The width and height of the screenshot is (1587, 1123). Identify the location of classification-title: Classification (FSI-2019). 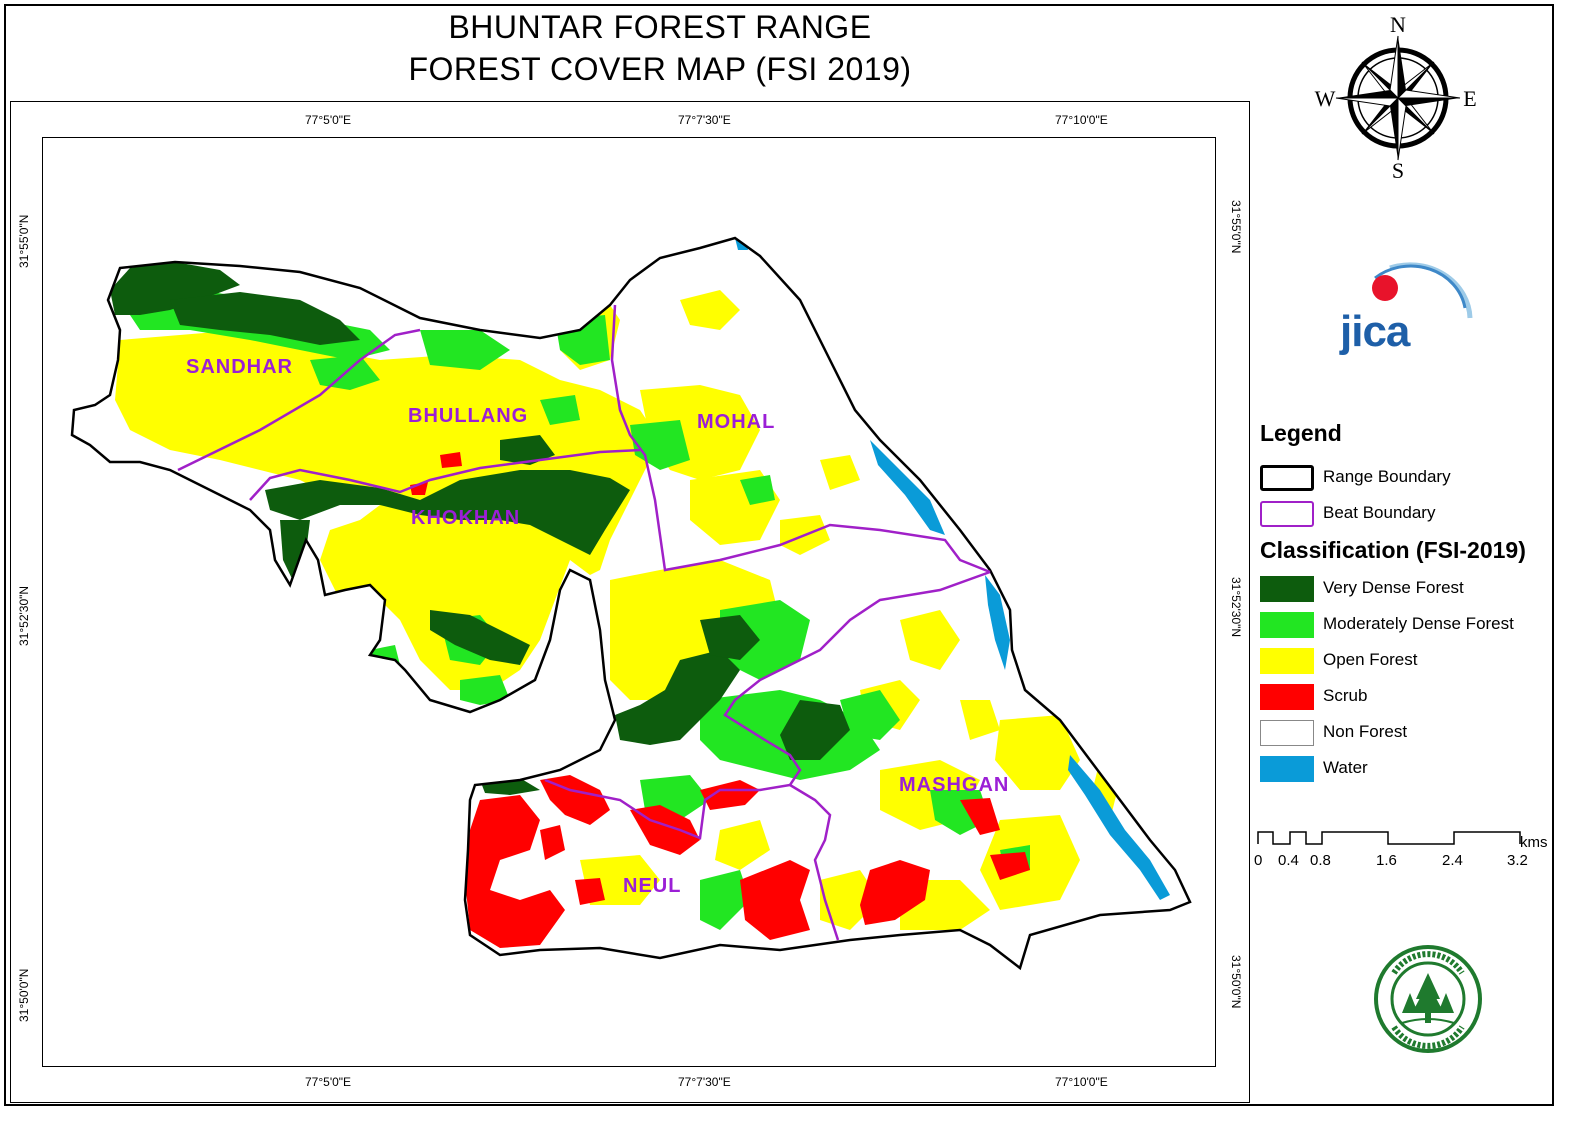
(1393, 550).